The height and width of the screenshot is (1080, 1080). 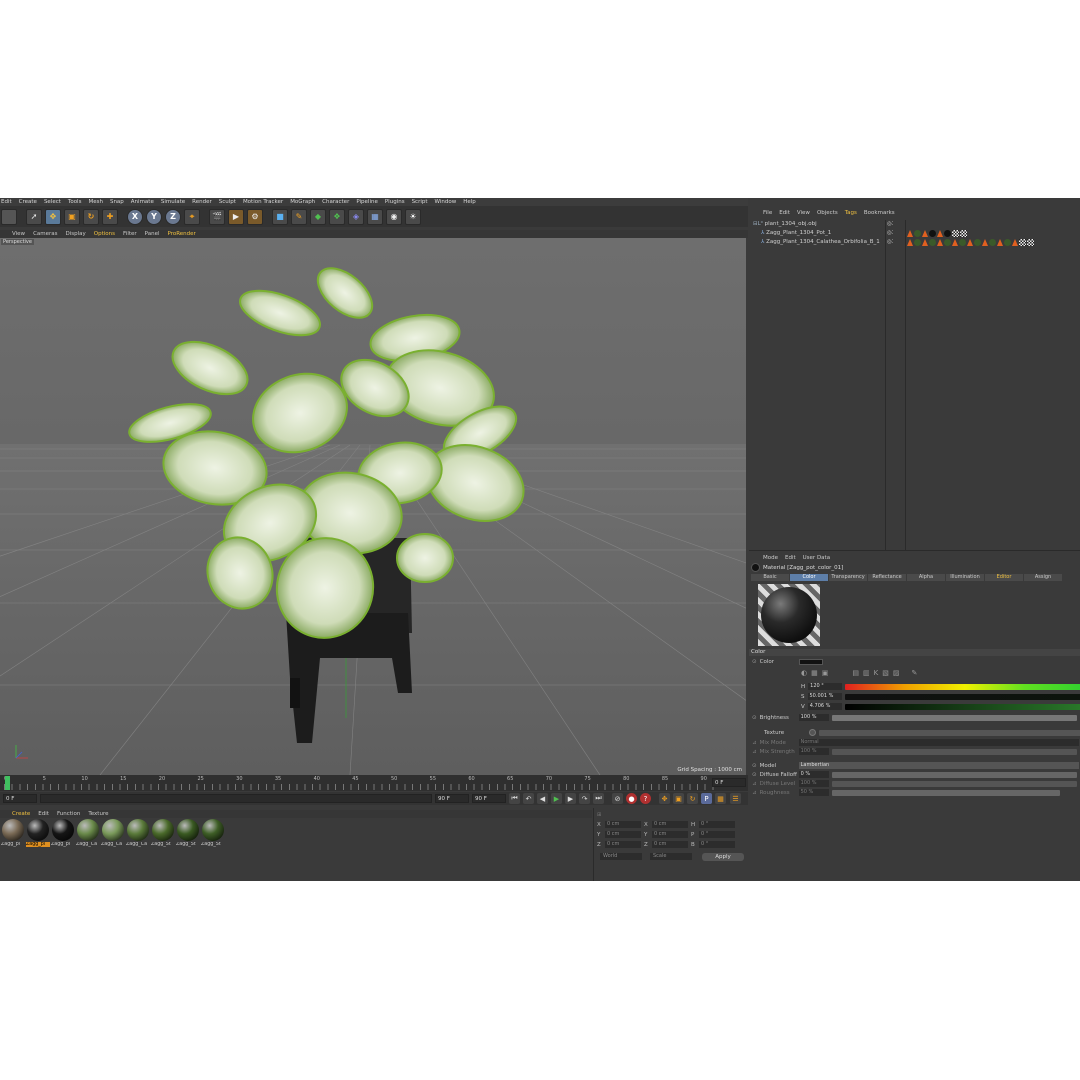 What do you see at coordinates (678, 798) in the screenshot?
I see `key-scale-icon: ▣` at bounding box center [678, 798].